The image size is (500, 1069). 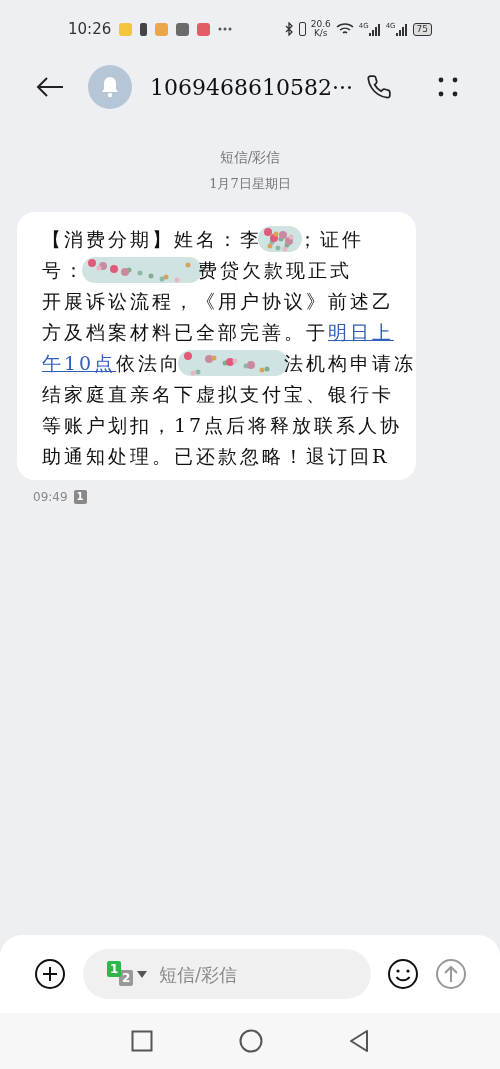 What do you see at coordinates (403, 974) in the screenshot?
I see `emoji-button` at bounding box center [403, 974].